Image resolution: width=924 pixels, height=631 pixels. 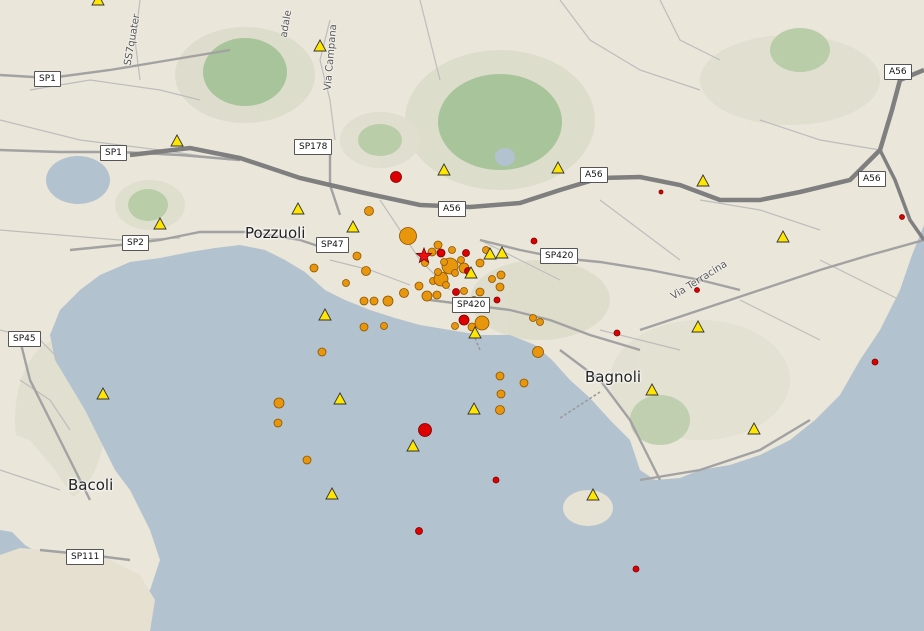 I want to click on lake-averno, so click(x=78, y=180).